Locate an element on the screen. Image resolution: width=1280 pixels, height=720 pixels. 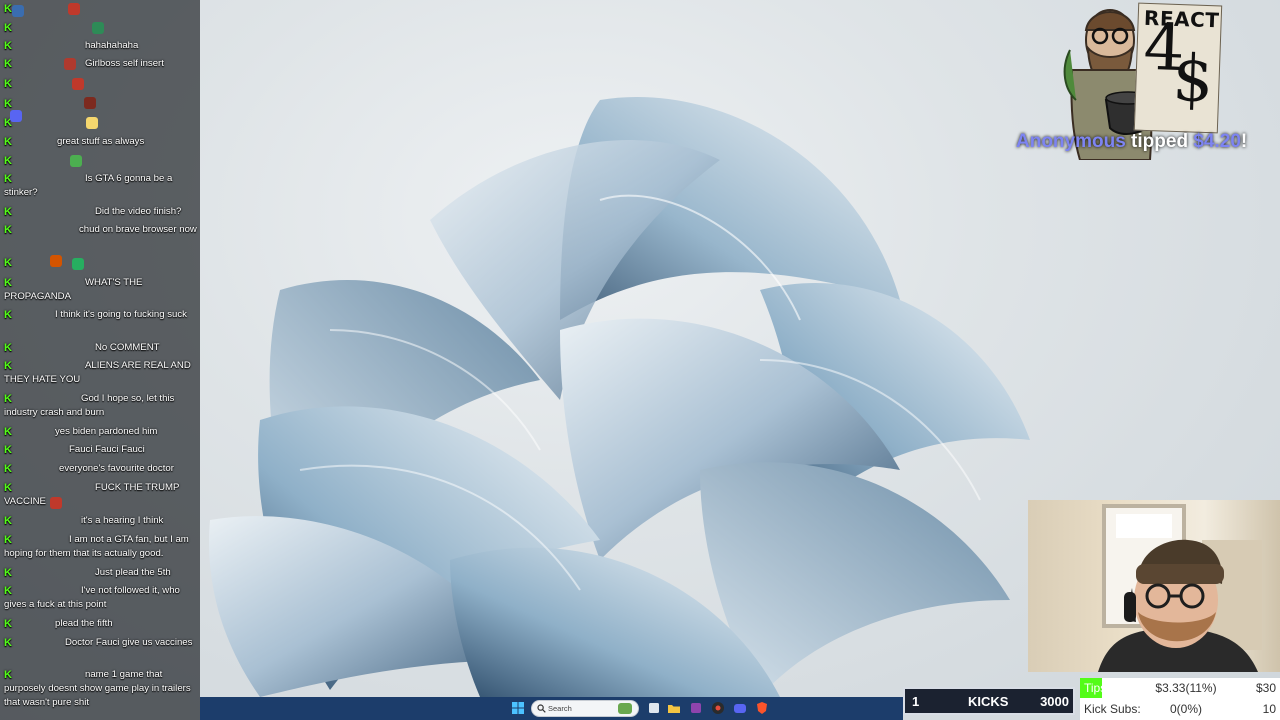
chat-message: Keveryone's favourite doctor is located at coordinates (101, 469).